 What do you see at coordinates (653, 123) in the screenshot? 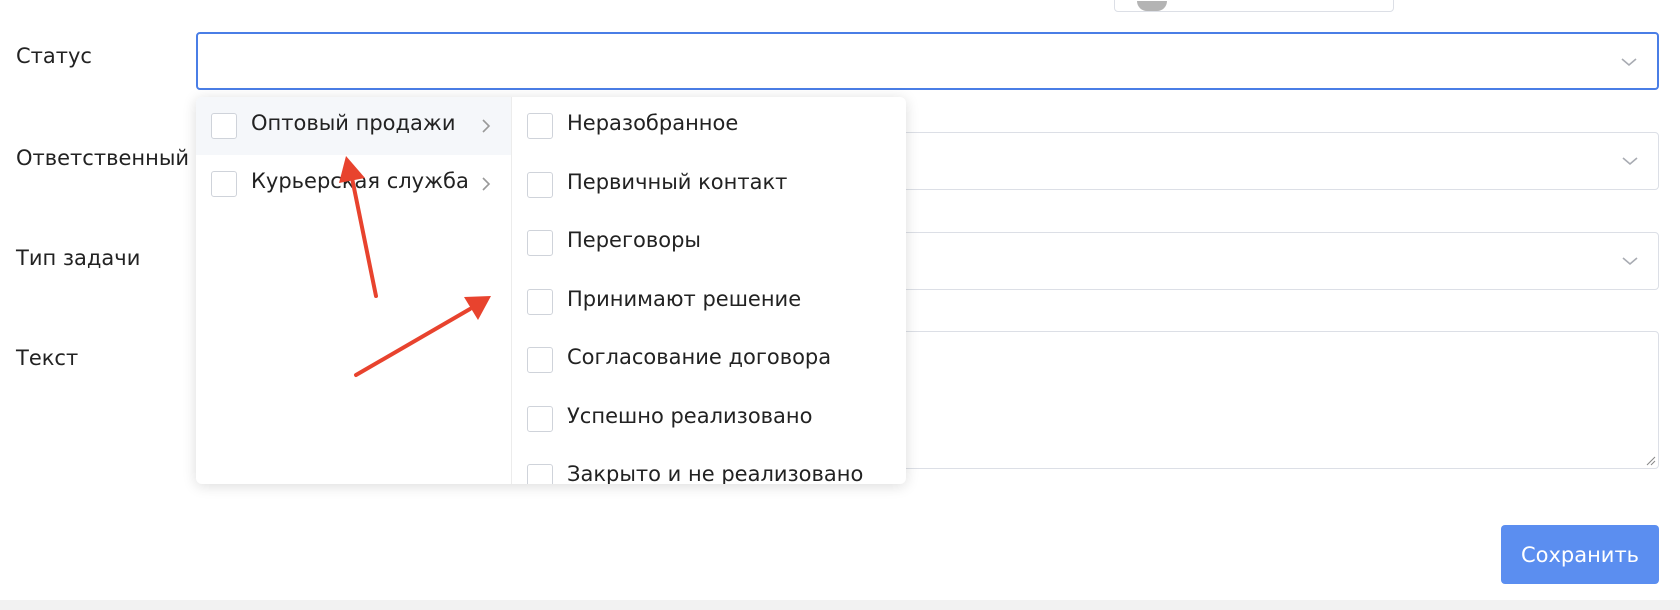
I see `stage-option-label: Неразобранное` at bounding box center [653, 123].